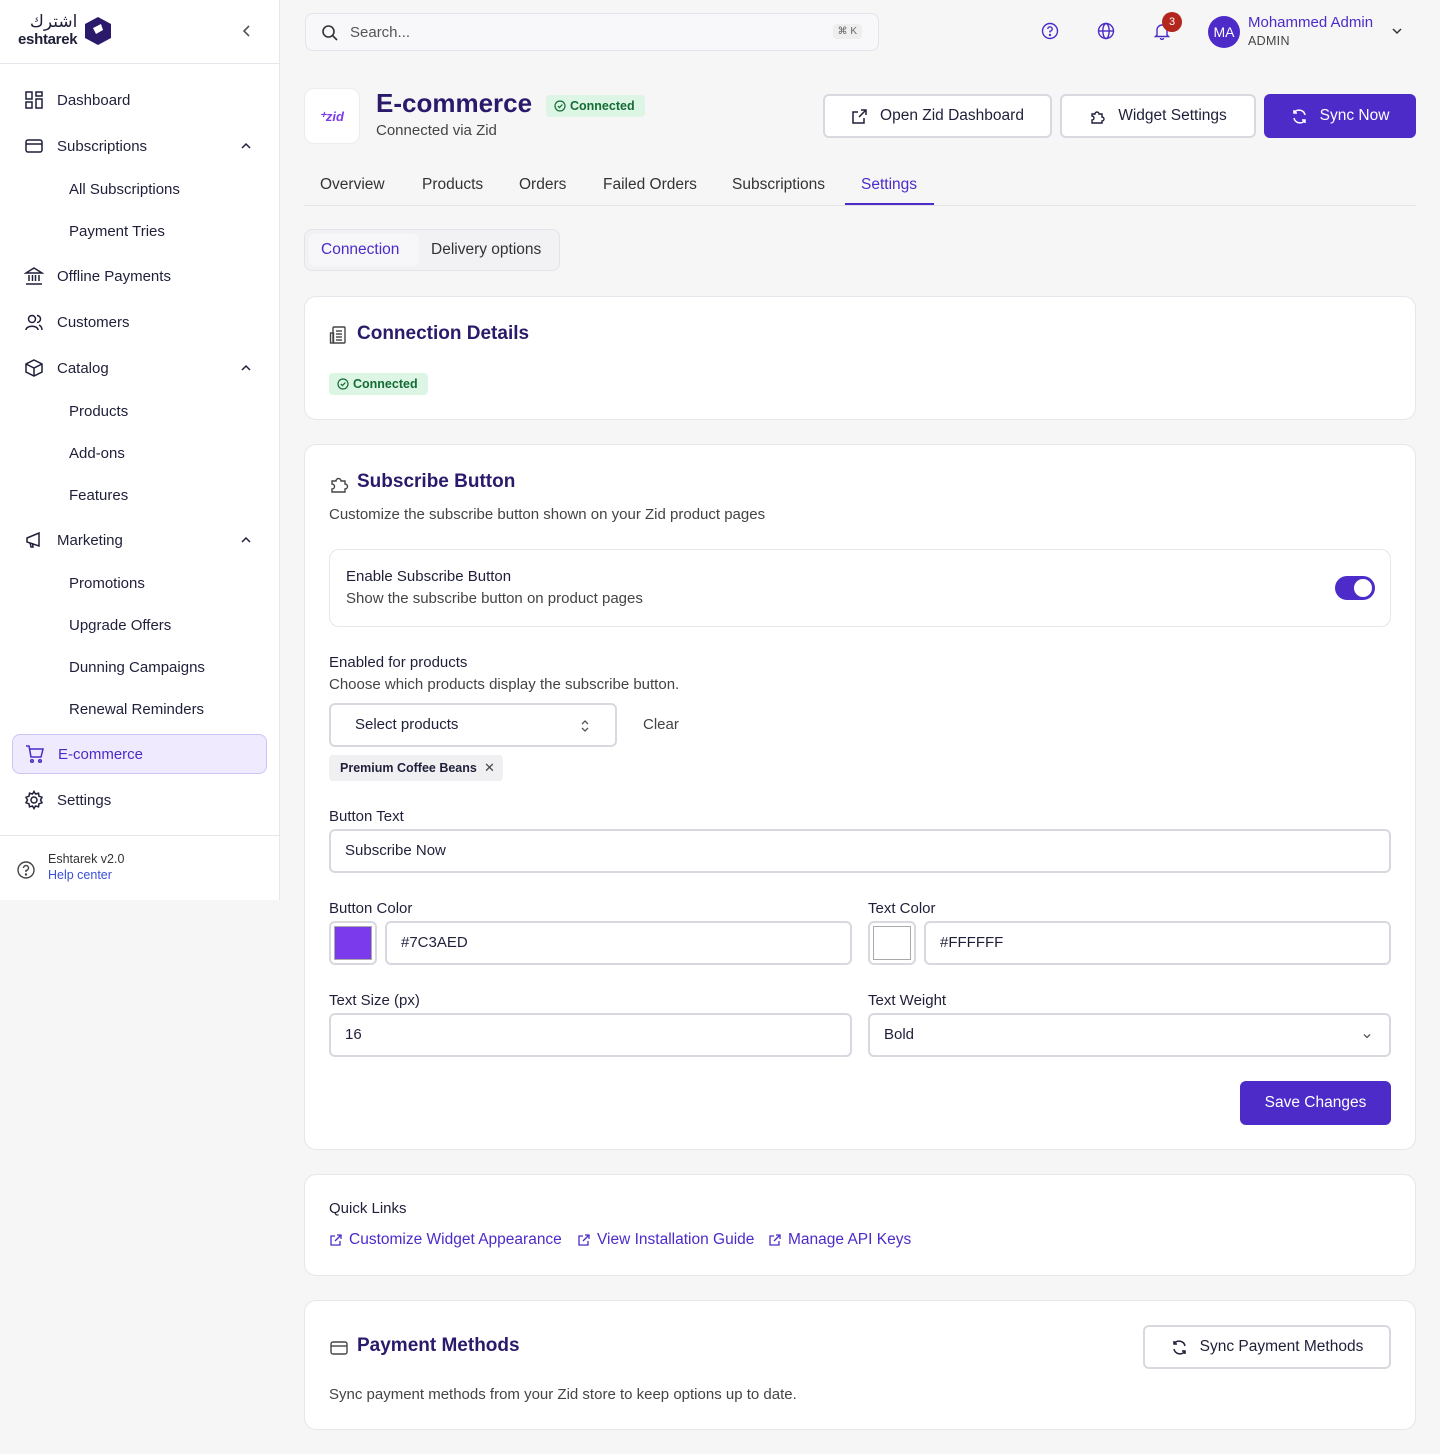  What do you see at coordinates (618, 943) in the screenshot?
I see `button-color-input: #7C3AED` at bounding box center [618, 943].